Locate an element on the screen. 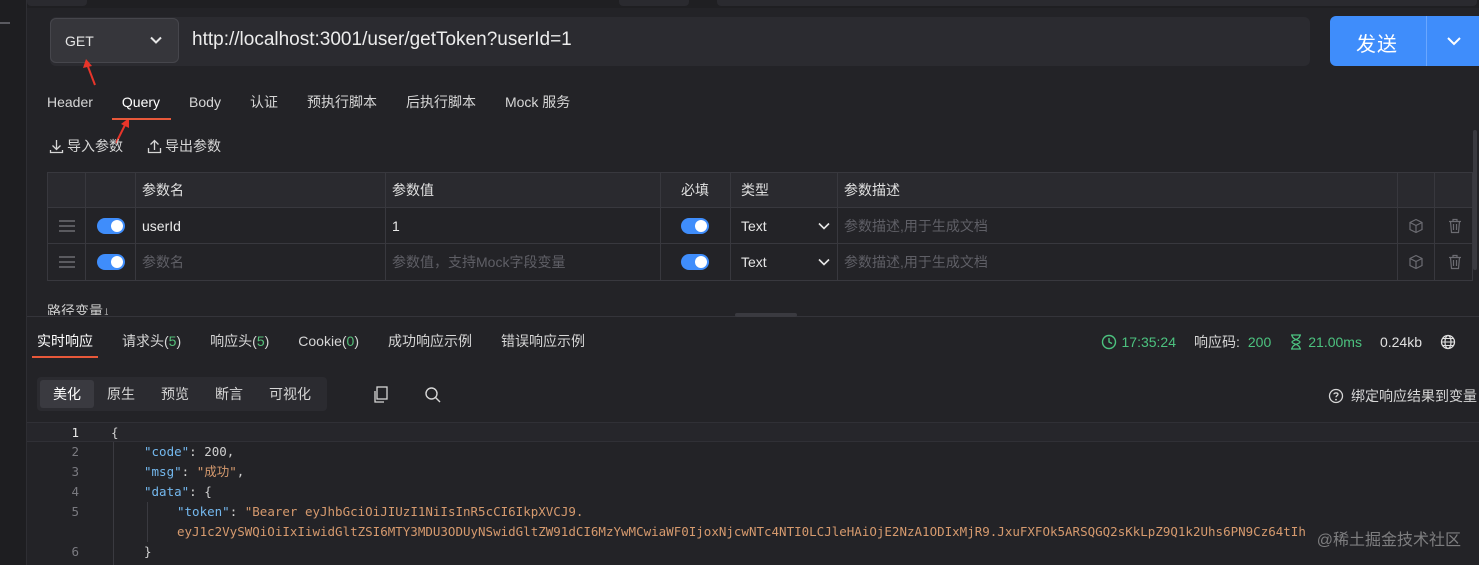 This screenshot has height=565, width=1479. view-mode-tabs: 美化 原生 预览 断言 可视化 is located at coordinates (182, 394).